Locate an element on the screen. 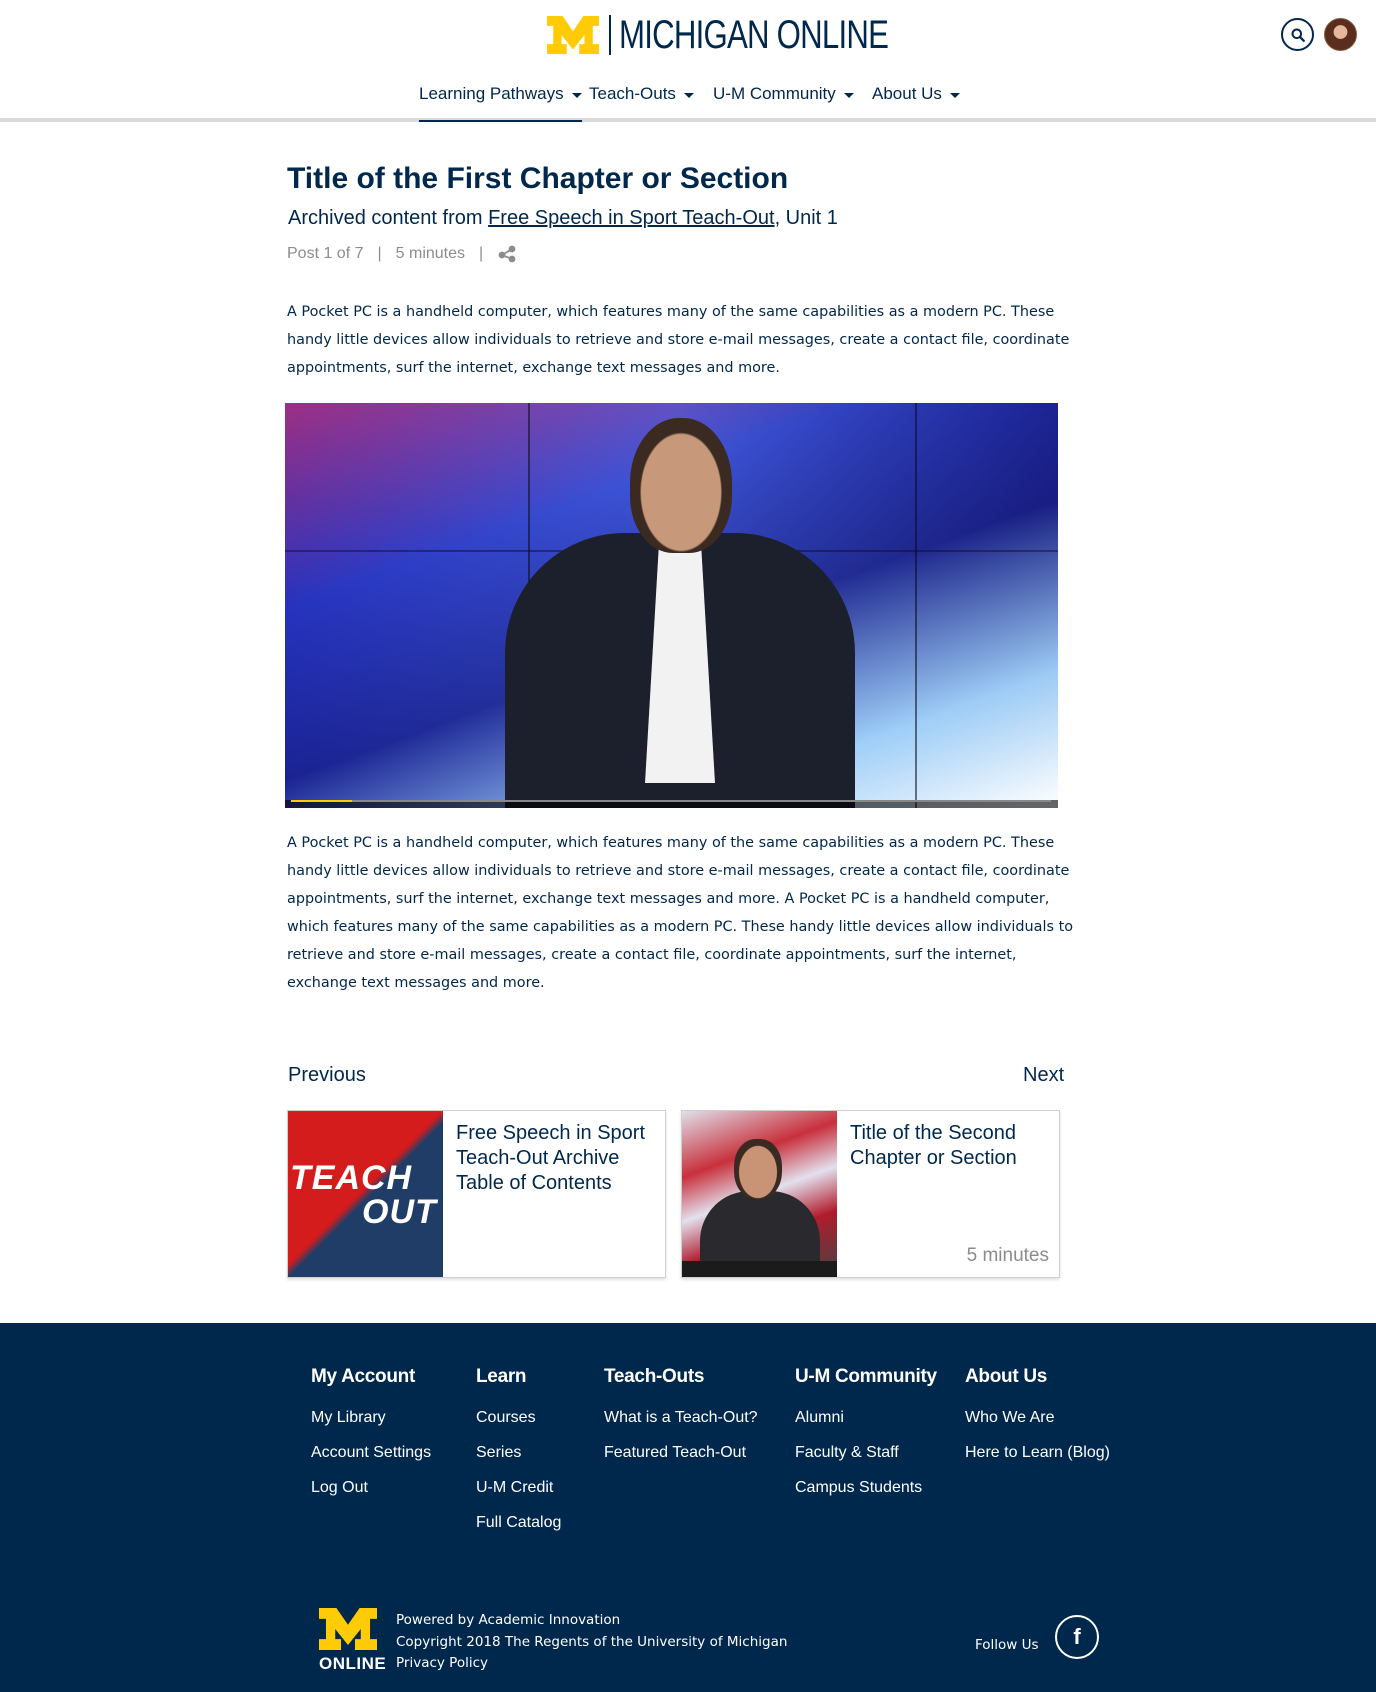  footer-heading: Teach-Outs is located at coordinates (654, 1376).